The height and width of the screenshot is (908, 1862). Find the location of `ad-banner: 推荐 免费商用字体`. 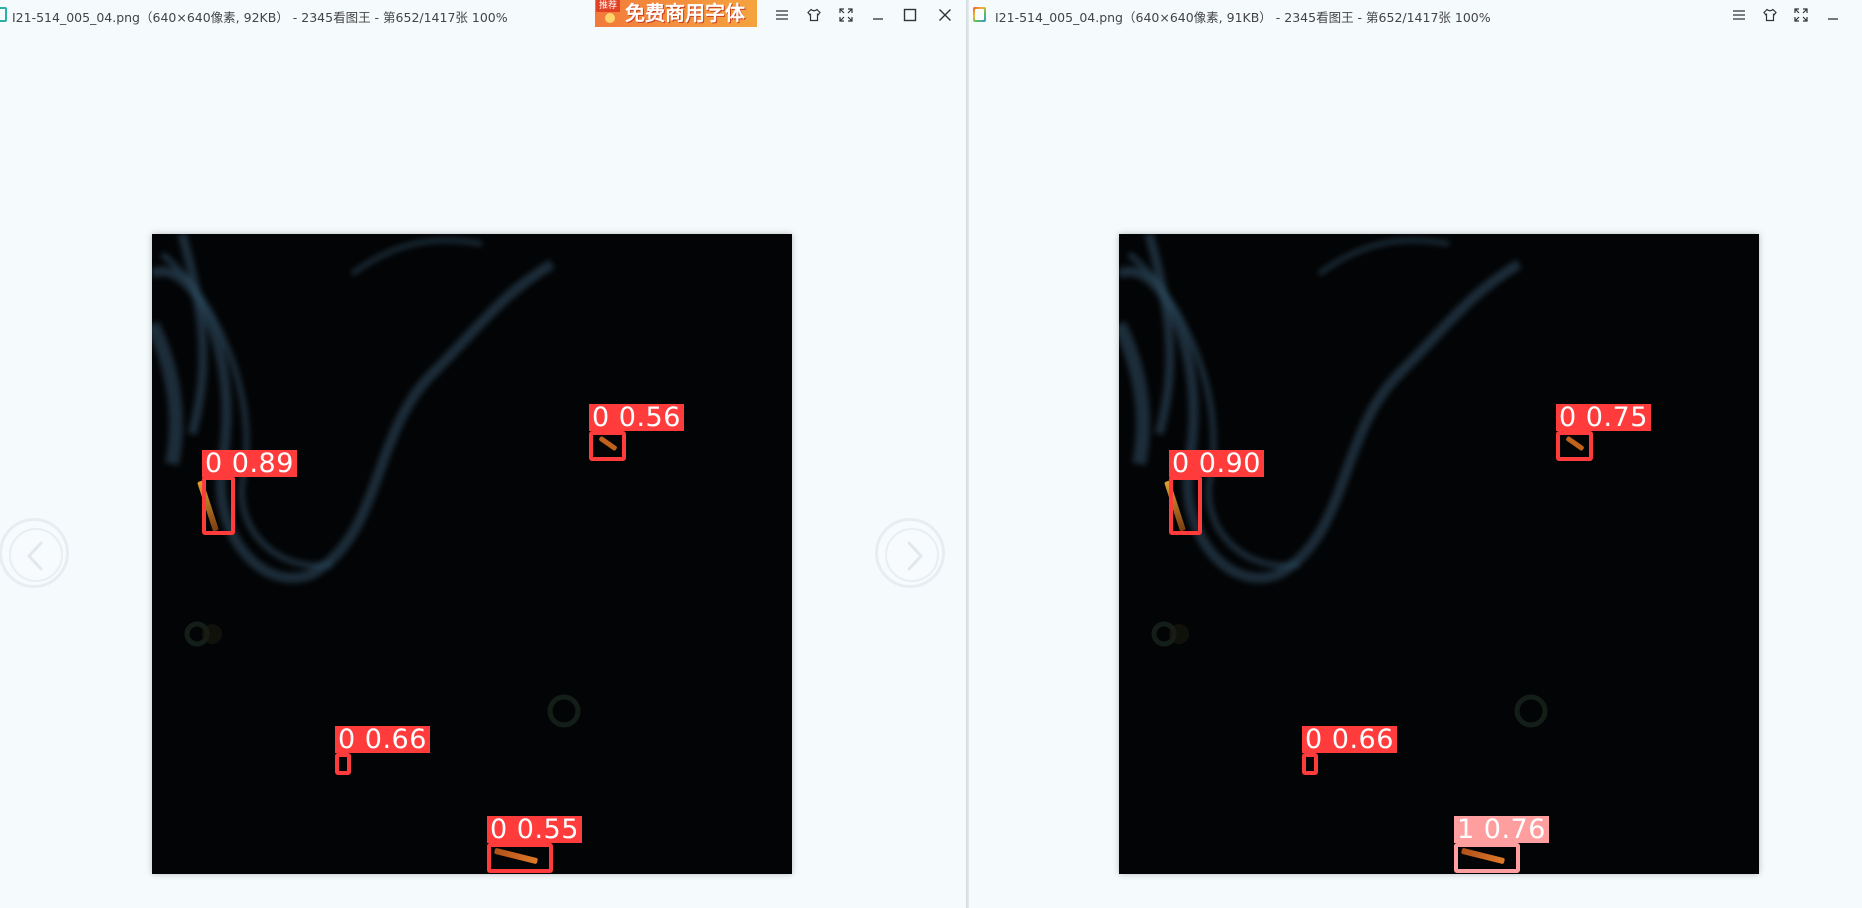

ad-banner: 推荐 免费商用字体 is located at coordinates (676, 13).